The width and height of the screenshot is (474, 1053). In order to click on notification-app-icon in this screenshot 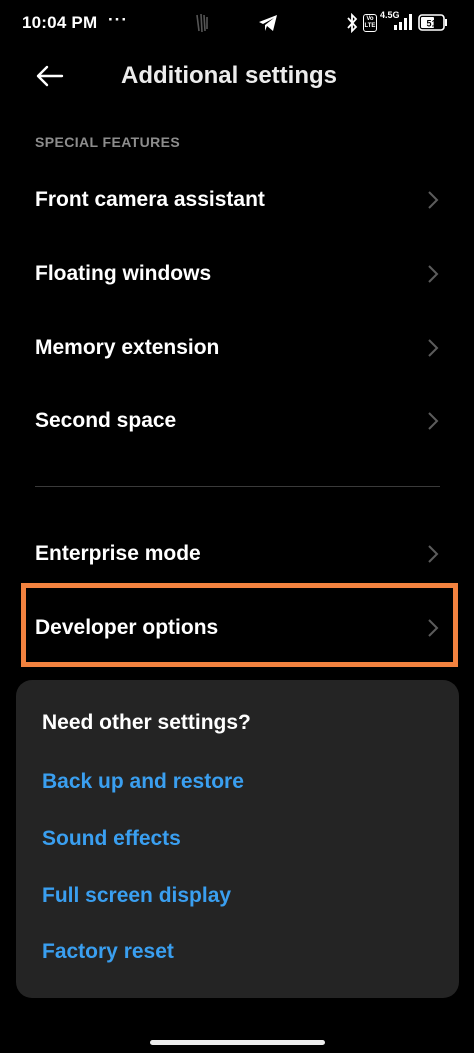, I will do `click(202, 23)`.